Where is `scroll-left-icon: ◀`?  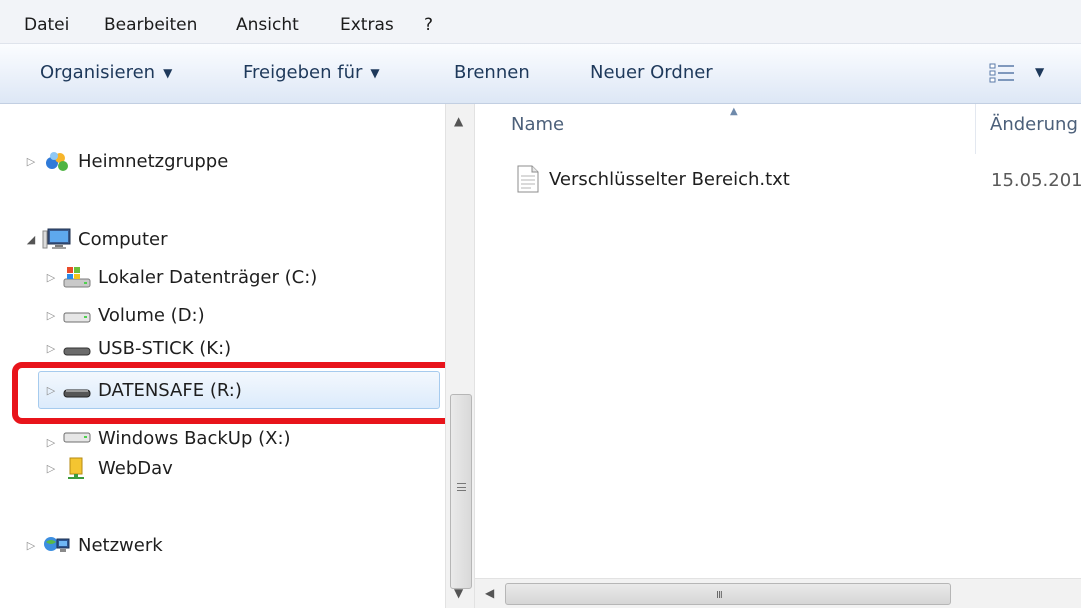 scroll-left-icon: ◀ is located at coordinates (489, 593).